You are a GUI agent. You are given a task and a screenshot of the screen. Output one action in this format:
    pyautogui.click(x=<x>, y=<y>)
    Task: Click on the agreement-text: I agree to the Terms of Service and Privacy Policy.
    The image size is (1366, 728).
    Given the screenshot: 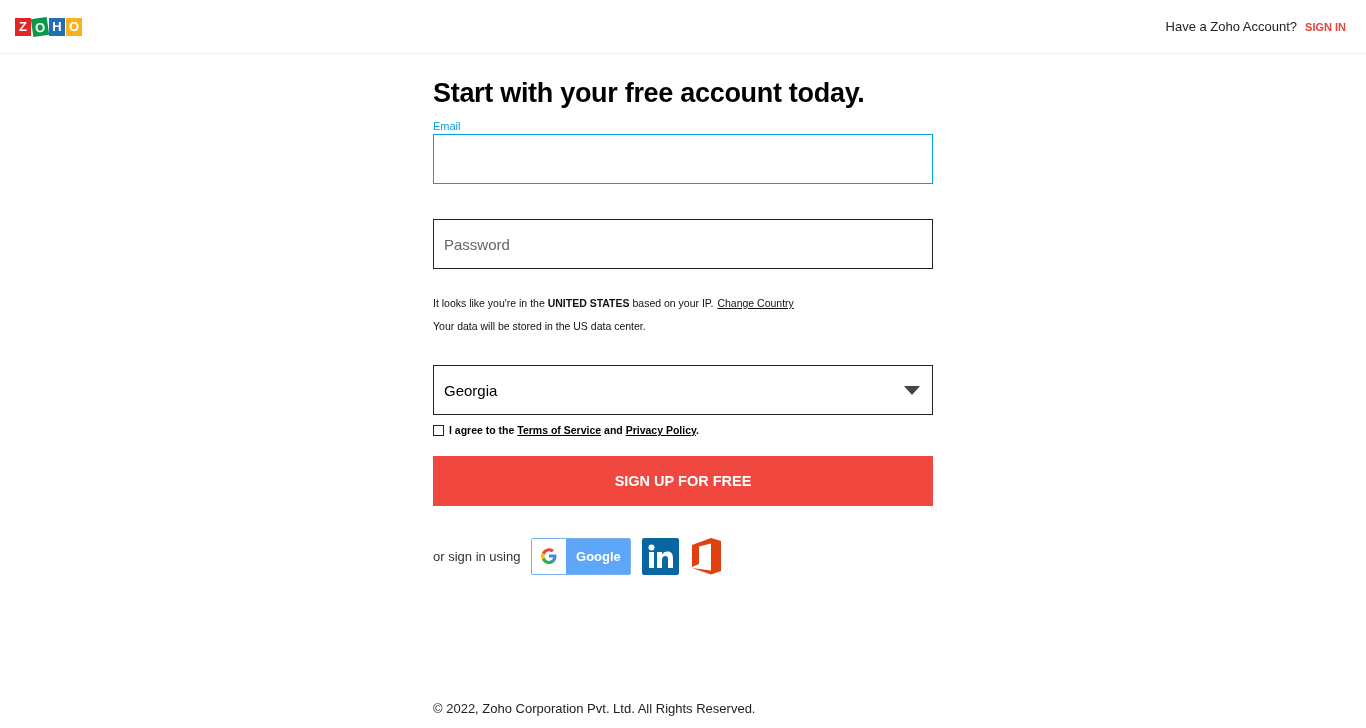 What is the action you would take?
    pyautogui.click(x=574, y=430)
    